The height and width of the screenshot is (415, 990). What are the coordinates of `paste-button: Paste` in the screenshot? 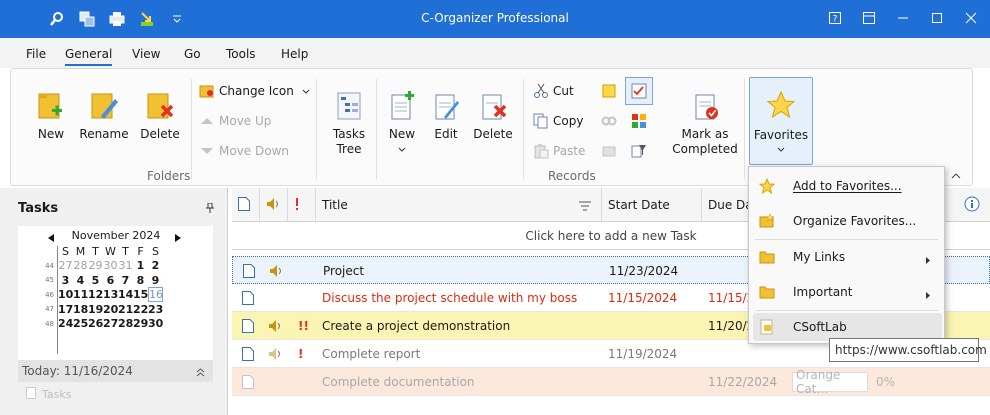 It's located at (559, 151).